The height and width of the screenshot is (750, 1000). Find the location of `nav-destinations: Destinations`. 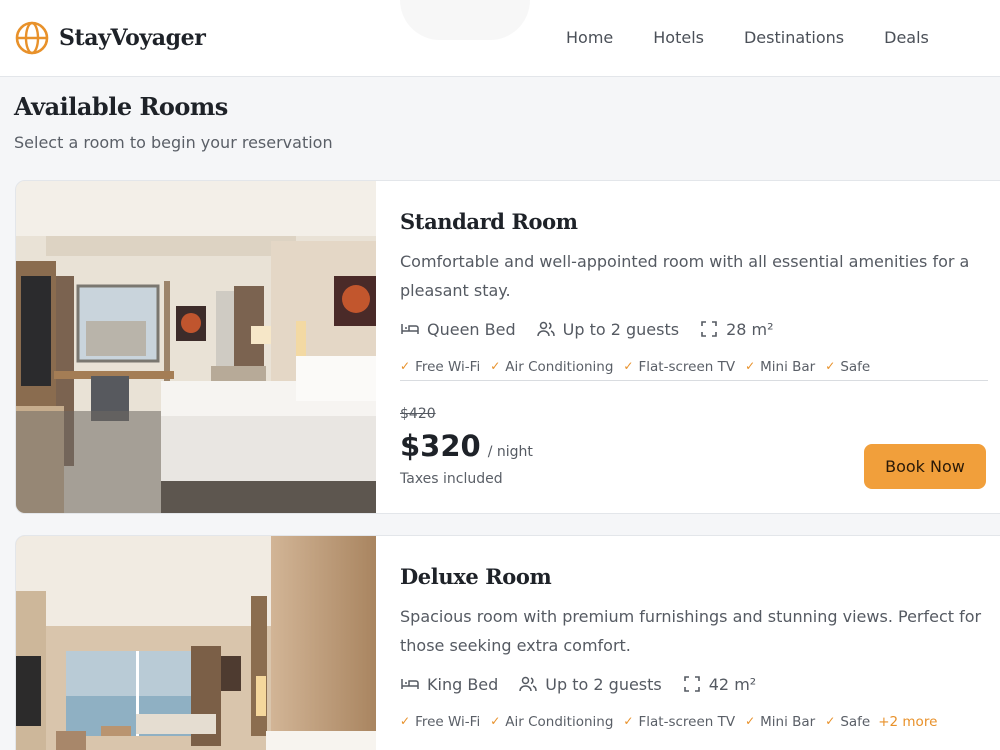

nav-destinations: Destinations is located at coordinates (794, 37).